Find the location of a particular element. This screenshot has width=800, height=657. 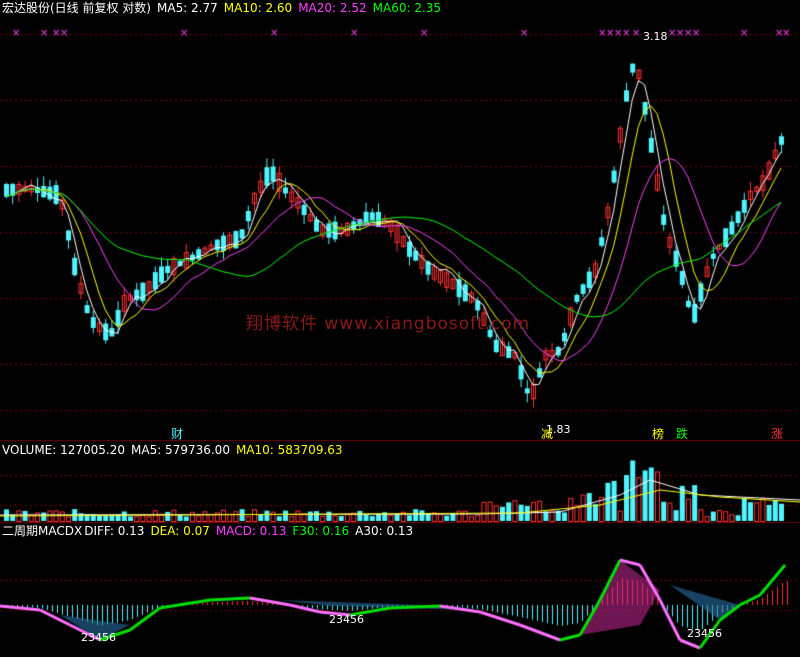

vol-ma5-label: MA5: 579736.00 is located at coordinates (180, 450).